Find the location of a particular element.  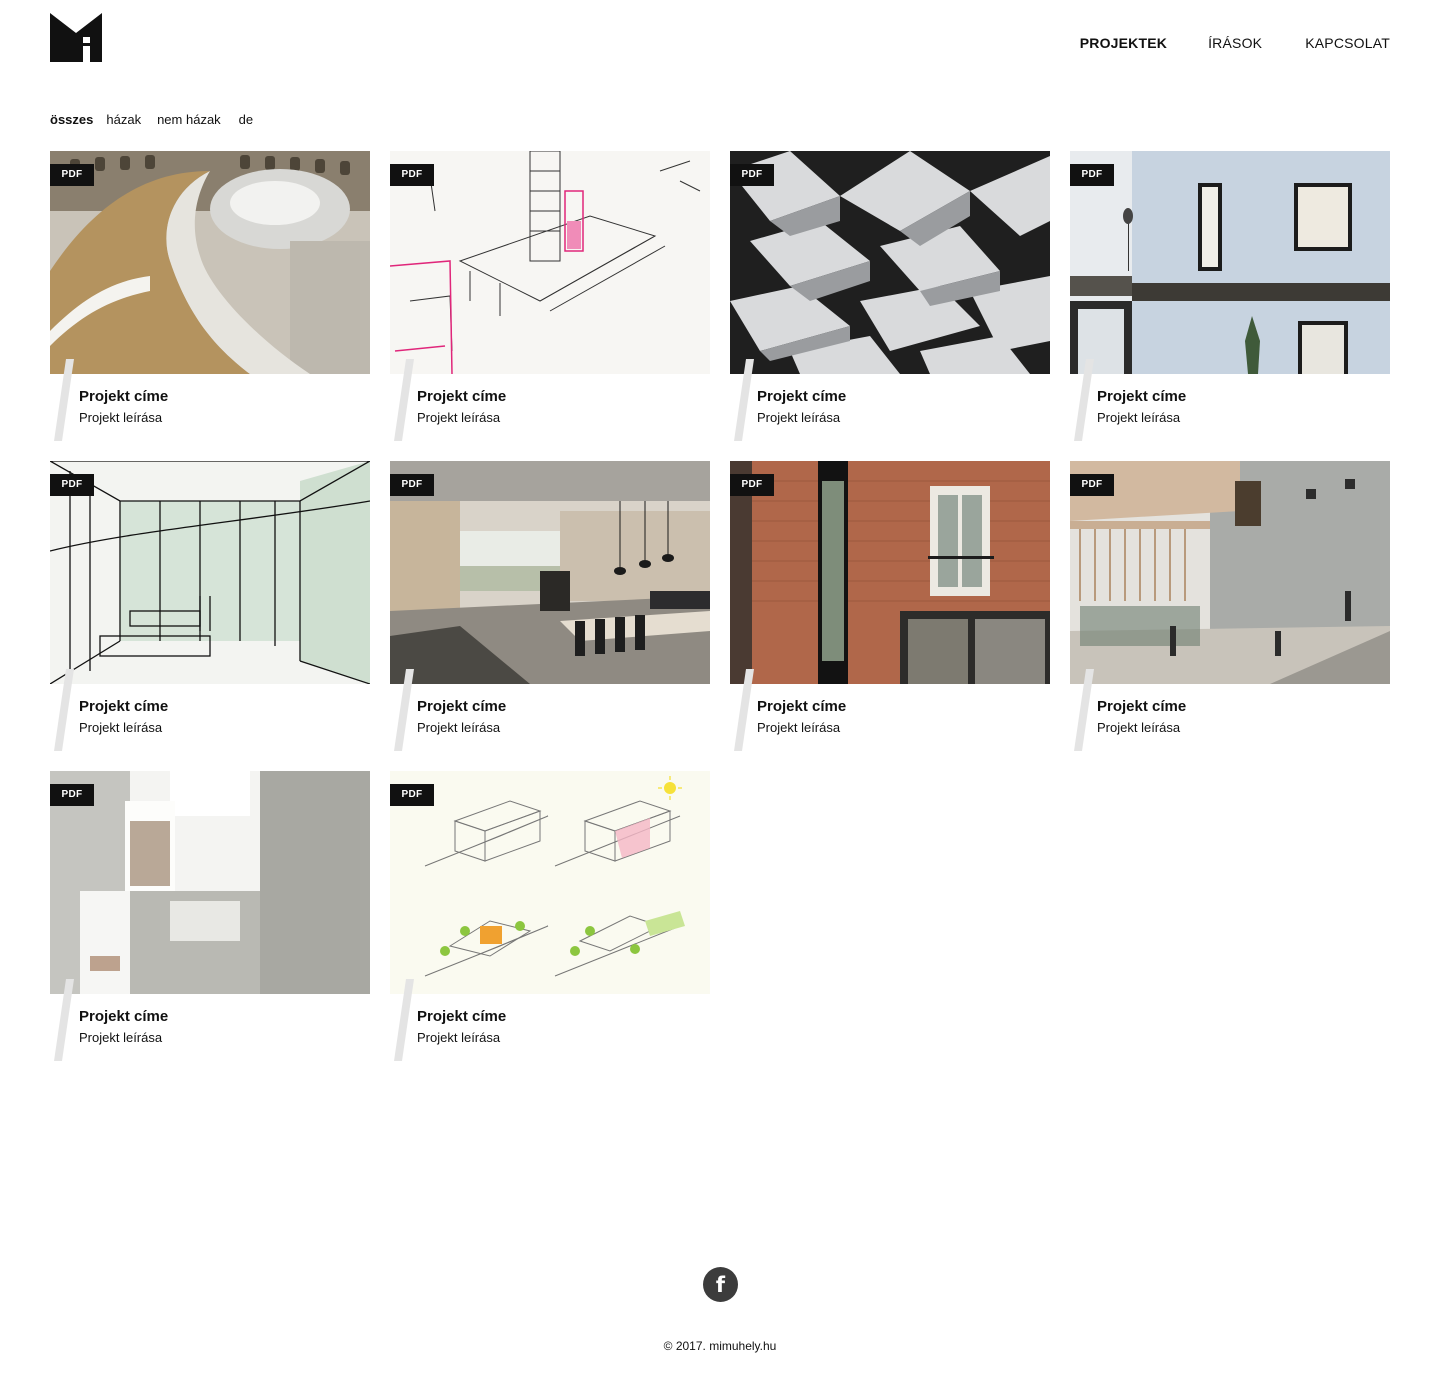

filter-hazak: házak is located at coordinates (123, 119).